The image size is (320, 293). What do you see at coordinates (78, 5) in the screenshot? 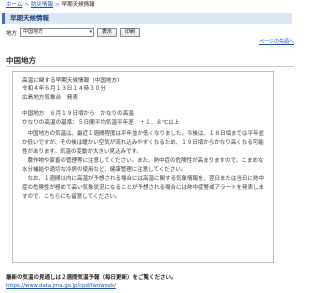
I see `breadcrumb-current: 早期天候情報` at bounding box center [78, 5].